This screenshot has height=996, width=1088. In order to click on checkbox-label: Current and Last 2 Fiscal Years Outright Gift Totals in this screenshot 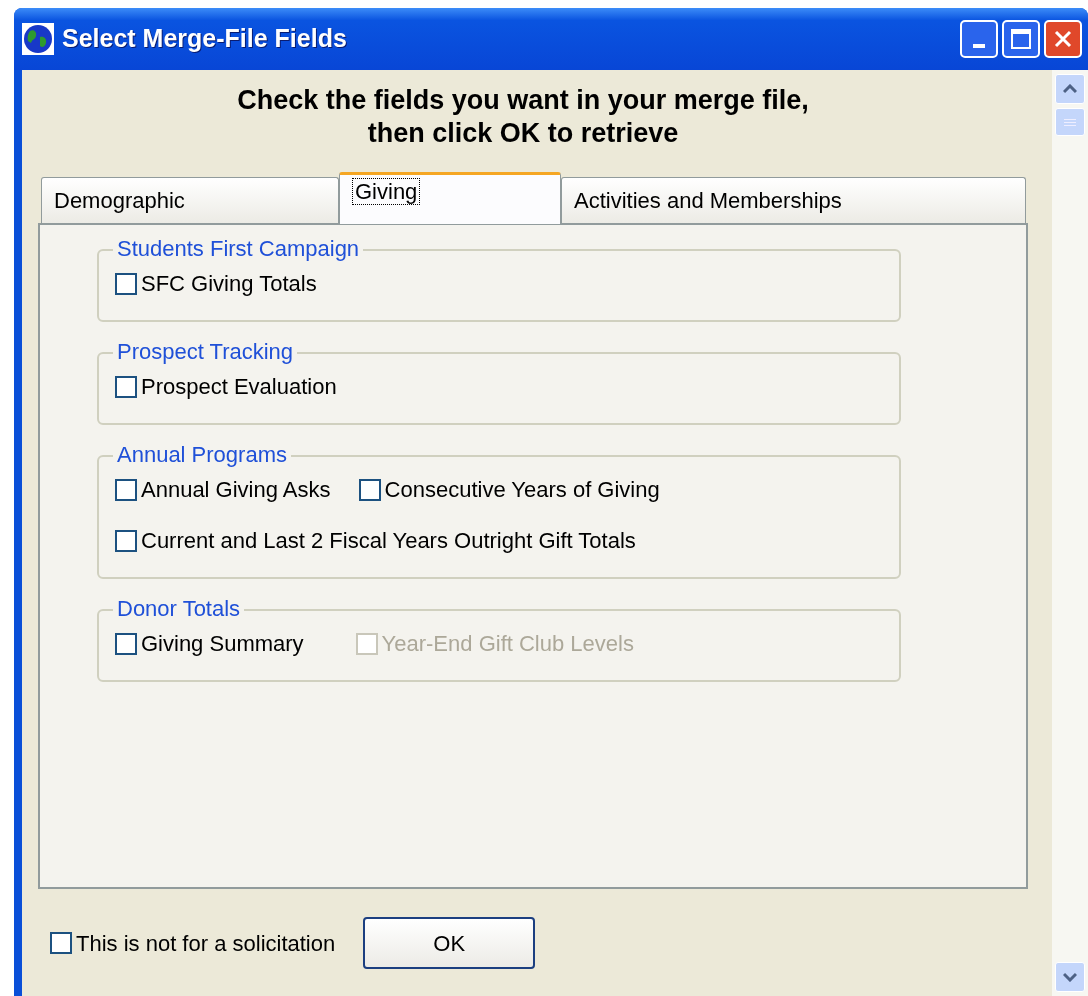, I will do `click(388, 541)`.